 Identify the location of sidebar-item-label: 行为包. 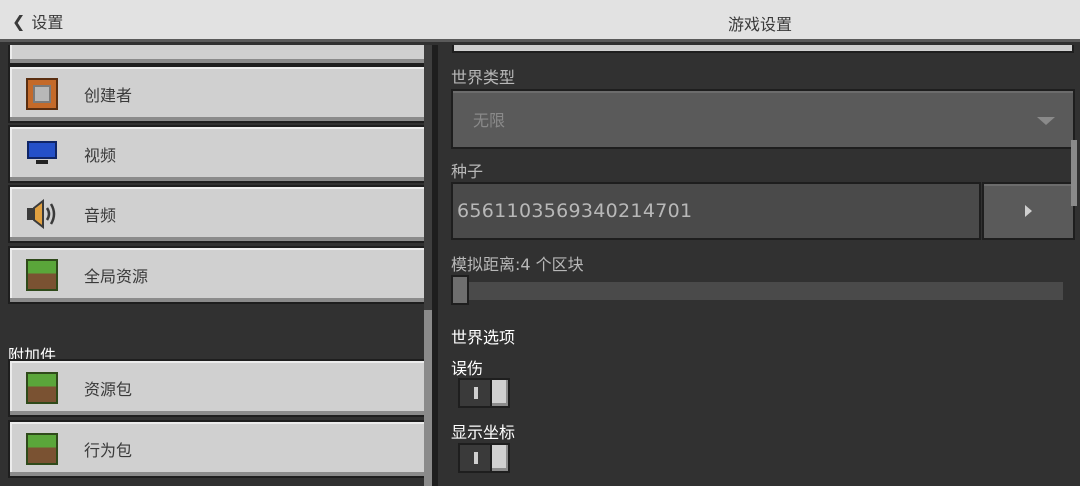
(108, 450).